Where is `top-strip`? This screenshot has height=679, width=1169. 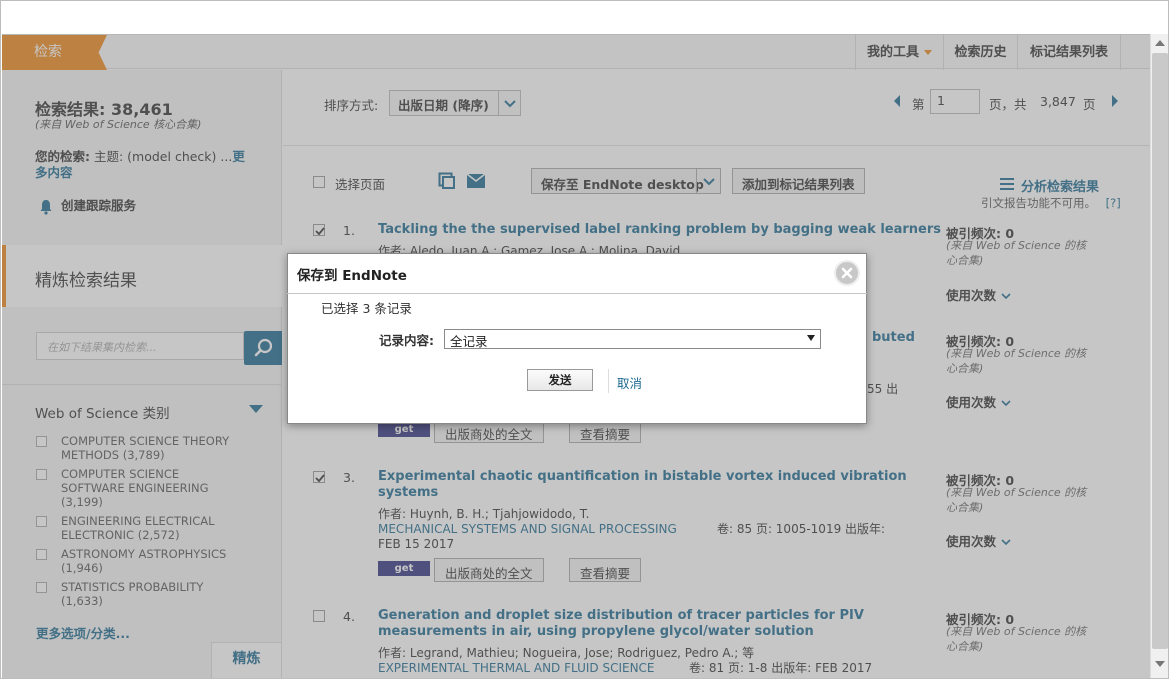
top-strip is located at coordinates (576, 18).